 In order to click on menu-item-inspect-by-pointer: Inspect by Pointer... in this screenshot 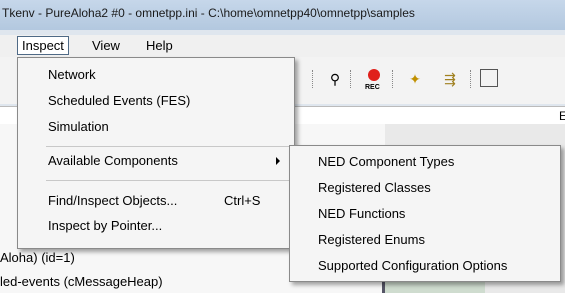, I will do `click(105, 226)`.